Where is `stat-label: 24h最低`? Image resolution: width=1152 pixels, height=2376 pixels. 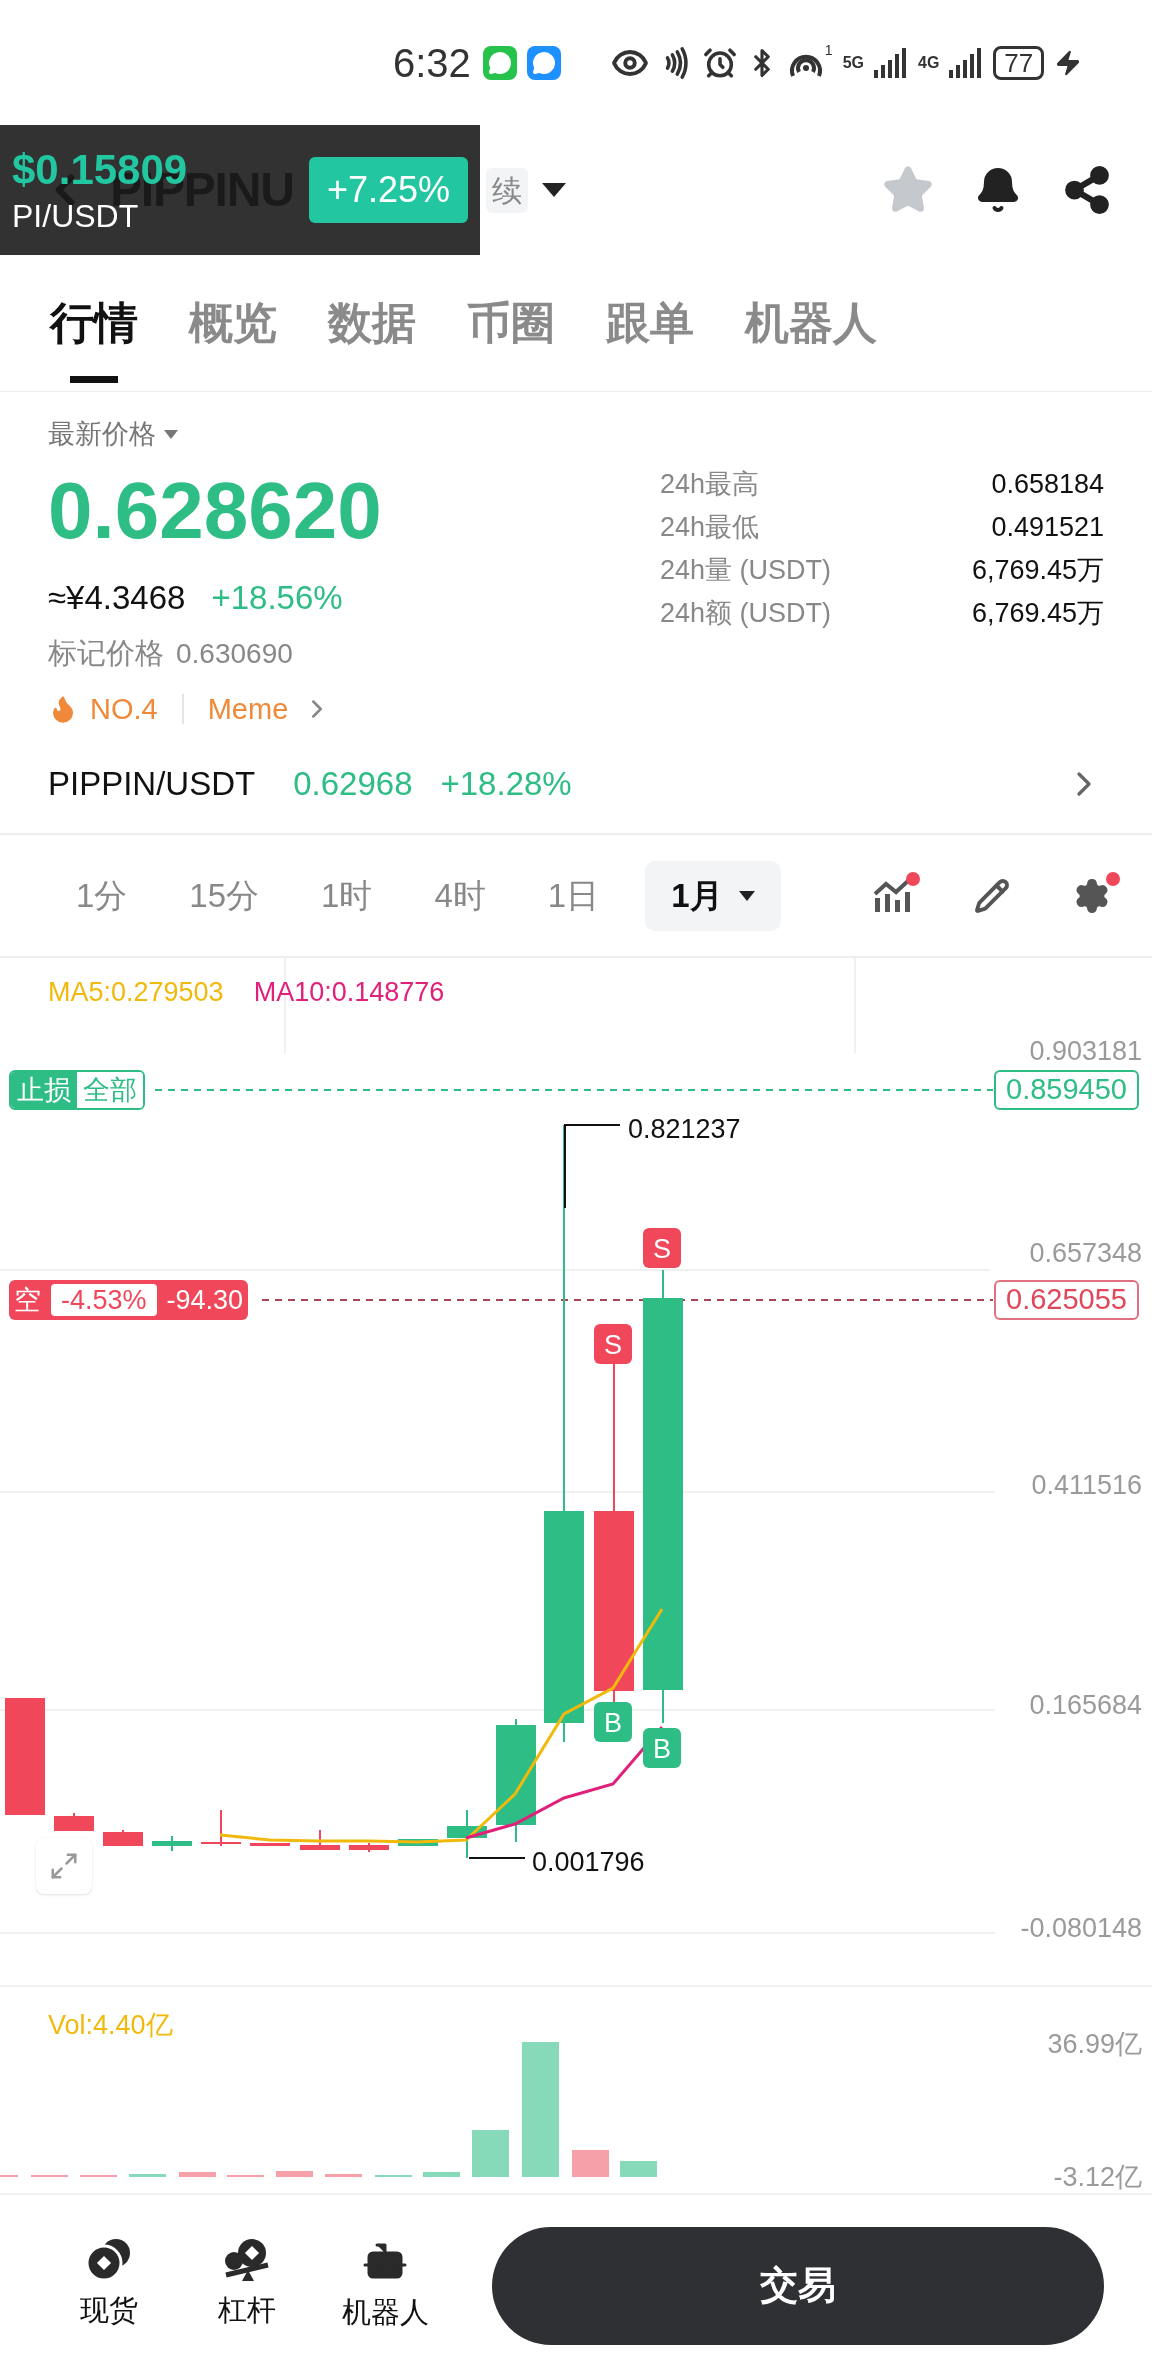 stat-label: 24h最低 is located at coordinates (710, 527).